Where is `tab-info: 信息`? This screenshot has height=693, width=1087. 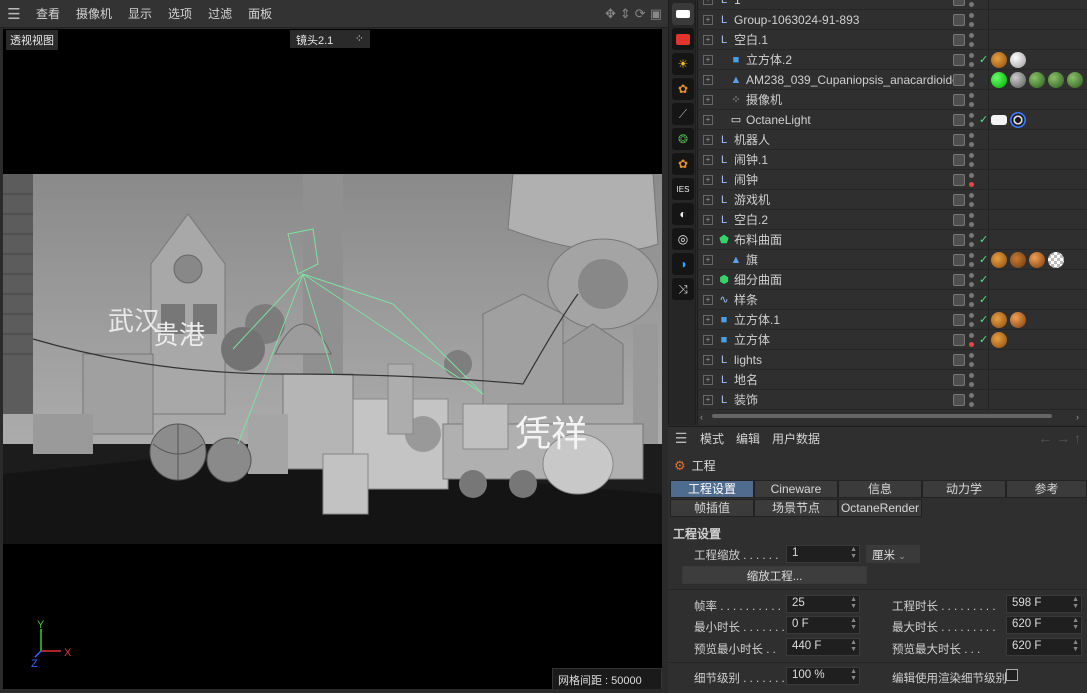 tab-info: 信息 is located at coordinates (880, 489).